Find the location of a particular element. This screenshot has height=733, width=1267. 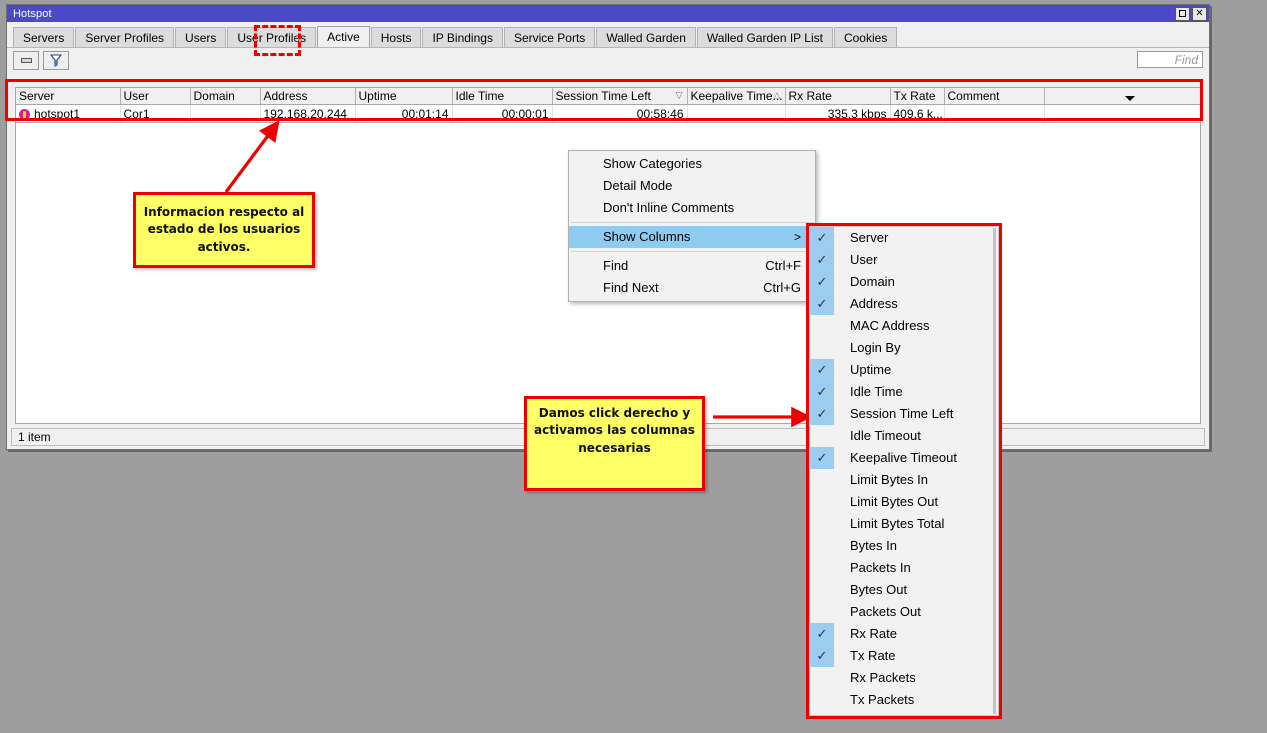

tab-service-ports: Service Ports is located at coordinates (549, 37).